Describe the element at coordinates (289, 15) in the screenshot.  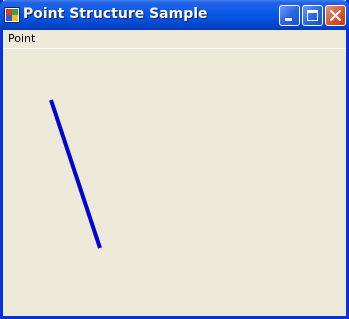
I see `minimize-button` at that location.